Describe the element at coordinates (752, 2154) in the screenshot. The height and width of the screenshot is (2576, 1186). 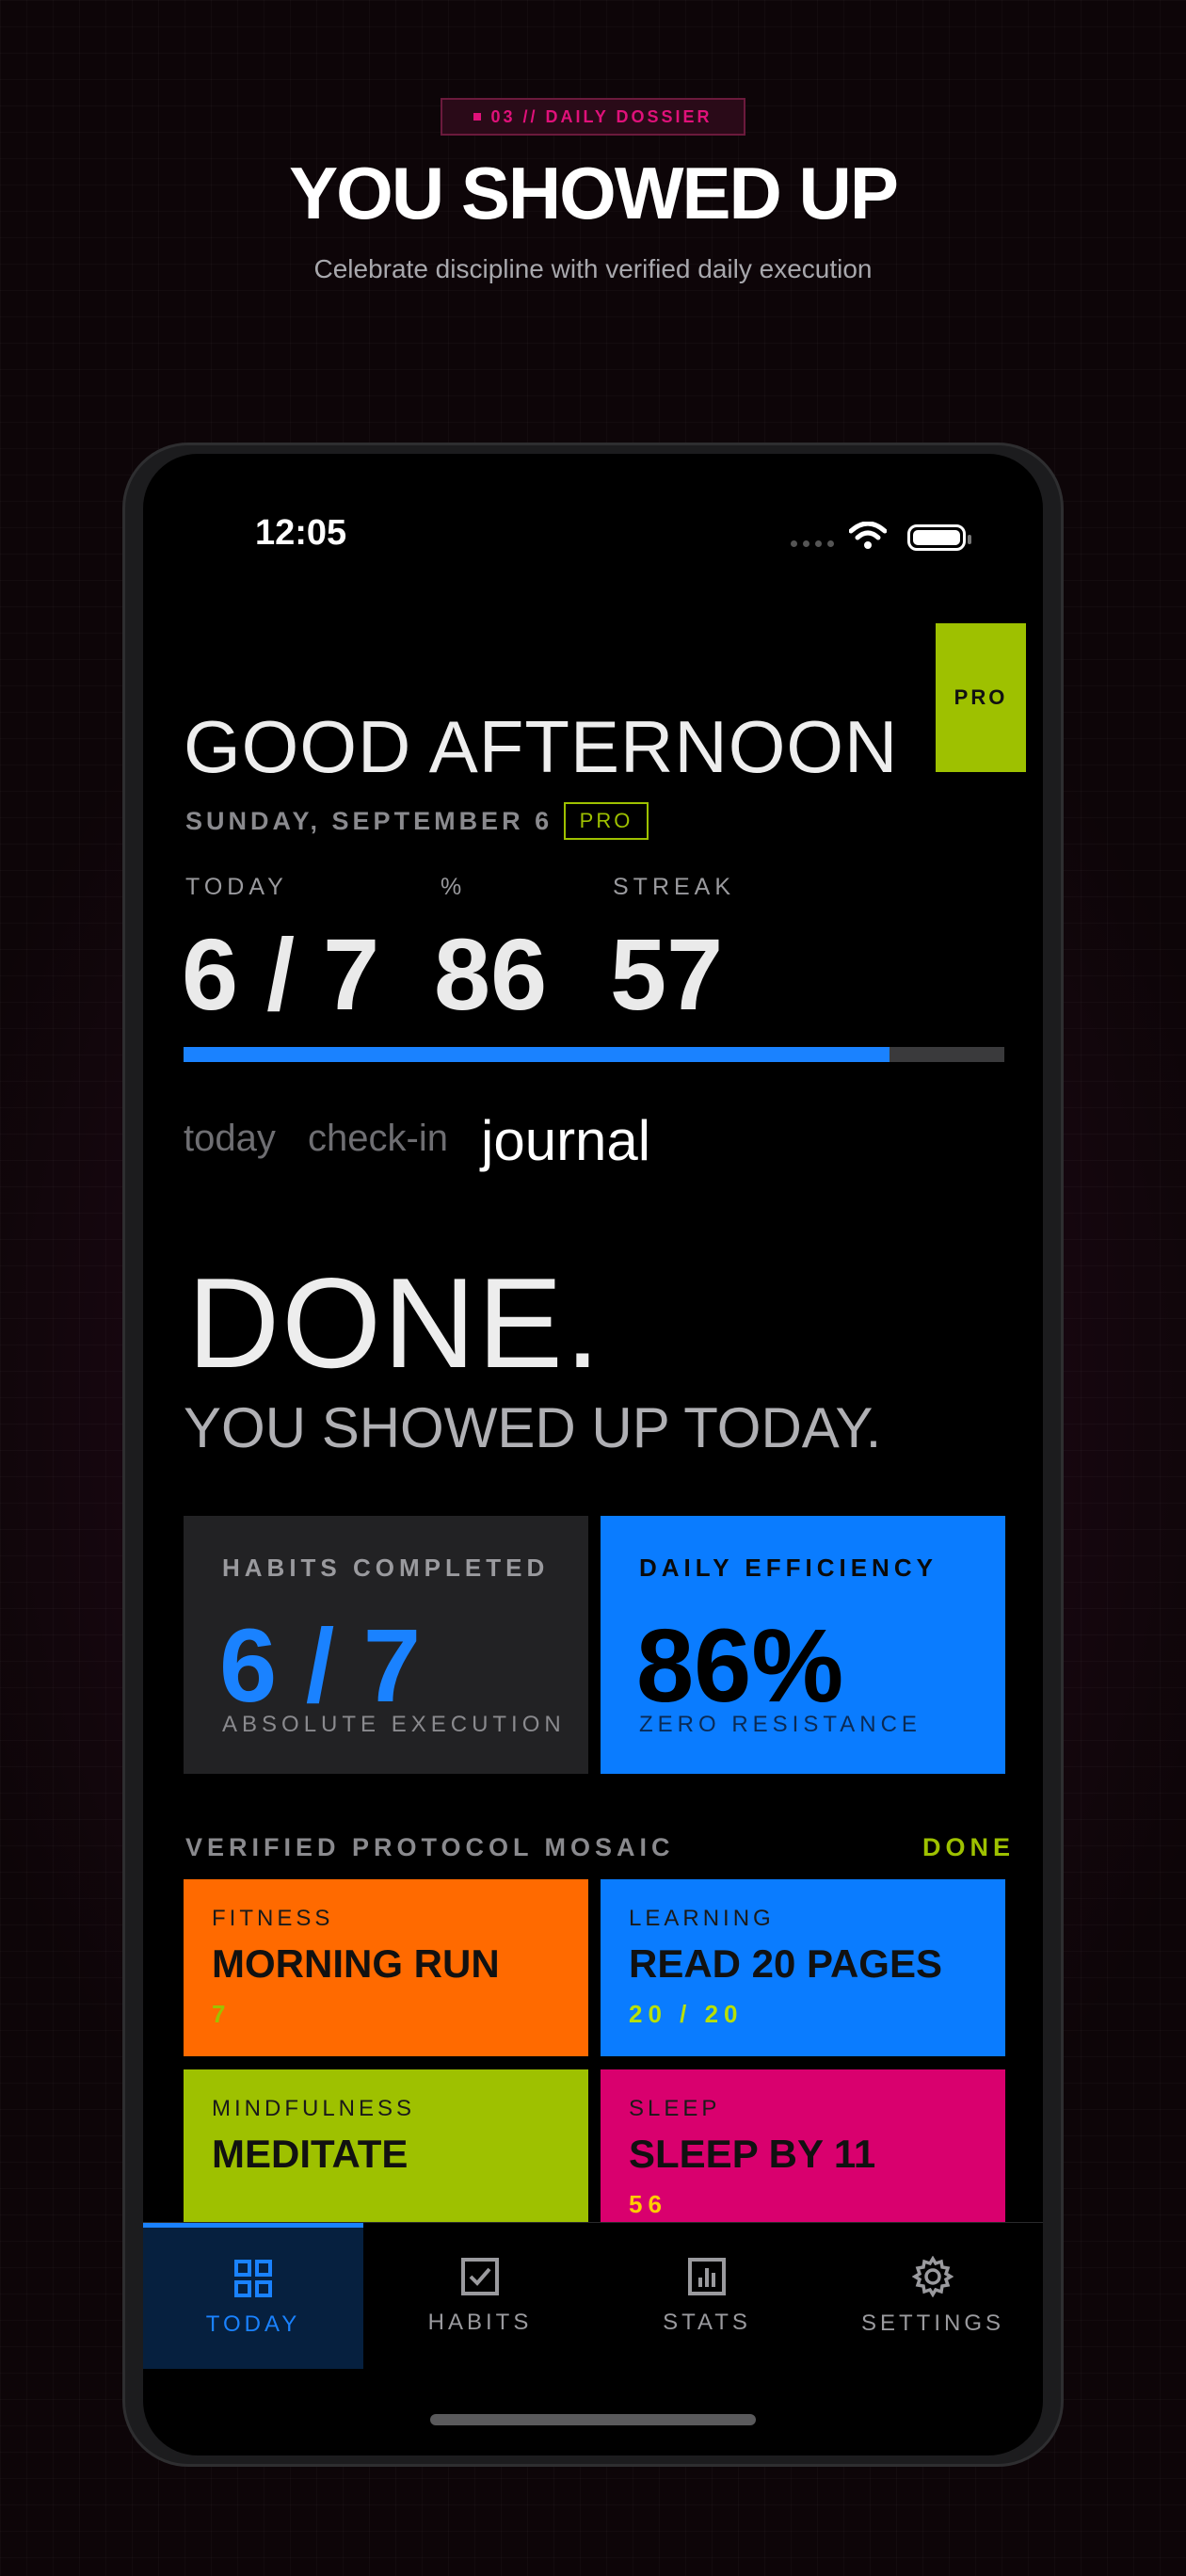
I see `tile-name: SLEEP BY 11` at that location.